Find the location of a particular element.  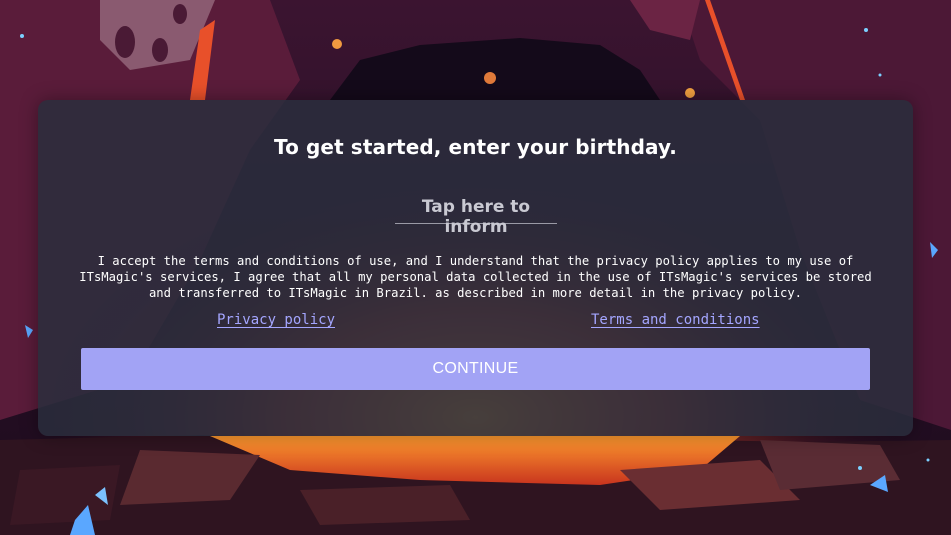

terms-conditions-link: Terms and conditions is located at coordinates (675, 320).